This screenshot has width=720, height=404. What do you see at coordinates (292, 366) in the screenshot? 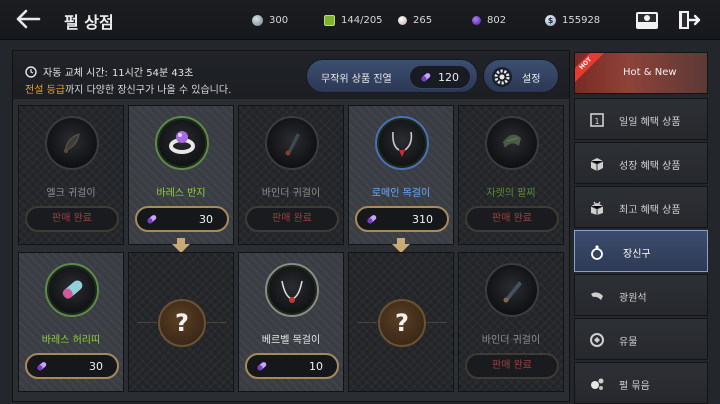
I see `buy-button: 10` at bounding box center [292, 366].